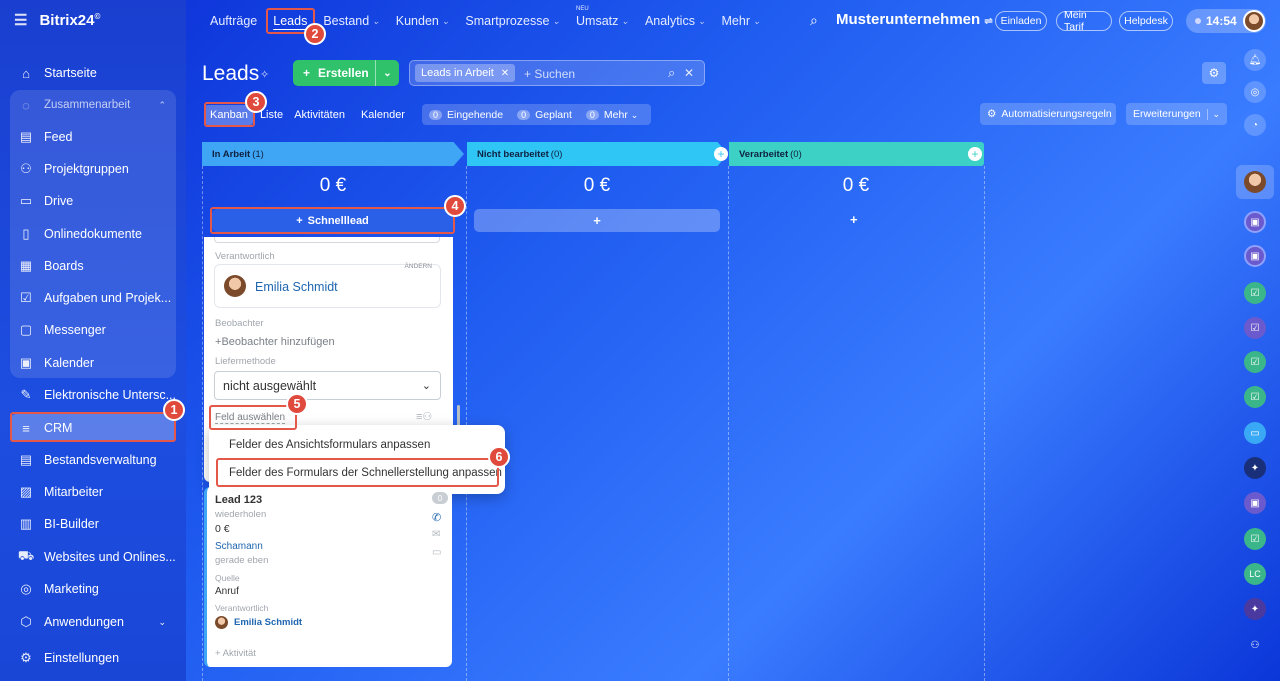  Describe the element at coordinates (436, 517) in the screenshot. I see `phone-icon: ✆` at that location.